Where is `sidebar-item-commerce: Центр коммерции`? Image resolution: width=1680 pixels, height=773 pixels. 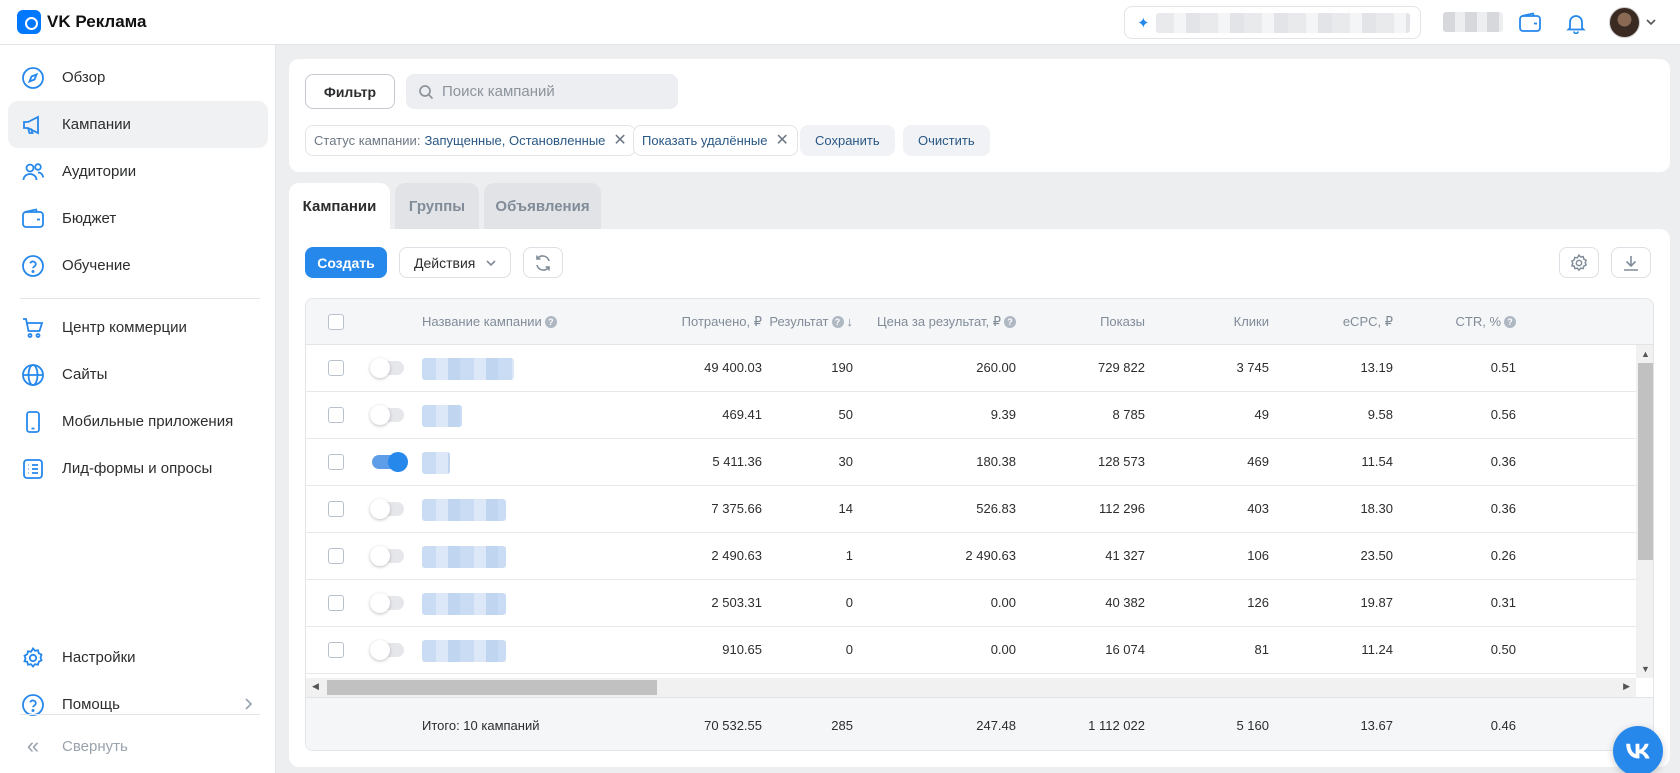 sidebar-item-commerce: Центр коммерции is located at coordinates (138, 327).